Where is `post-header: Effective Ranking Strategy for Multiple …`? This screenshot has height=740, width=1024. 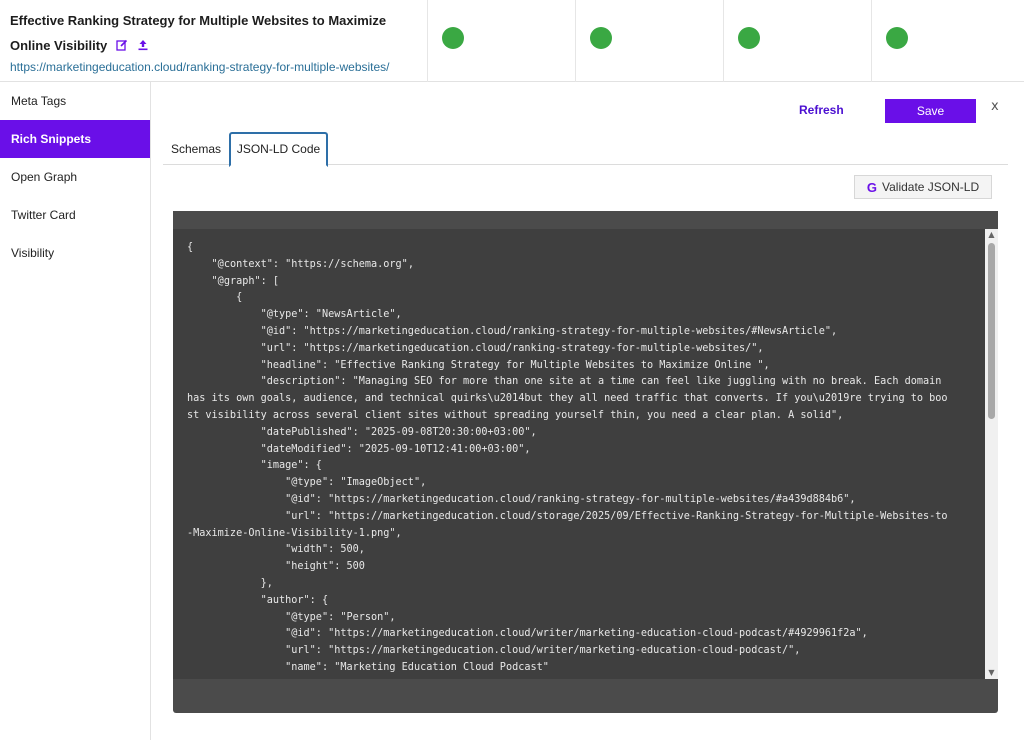 post-header: Effective Ranking Strategy for Multiple … is located at coordinates (512, 41).